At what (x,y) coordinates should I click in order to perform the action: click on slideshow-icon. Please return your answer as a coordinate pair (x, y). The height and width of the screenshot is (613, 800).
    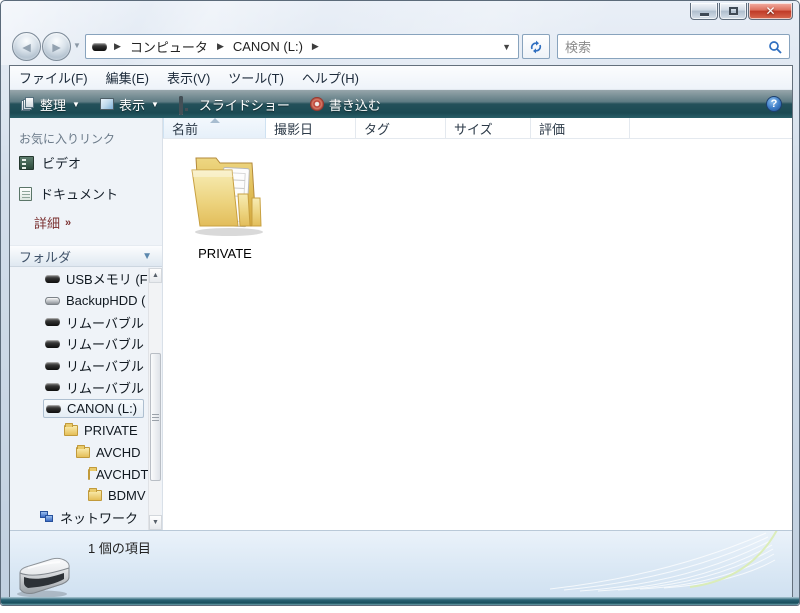
    Looking at the image, I should click on (186, 105).